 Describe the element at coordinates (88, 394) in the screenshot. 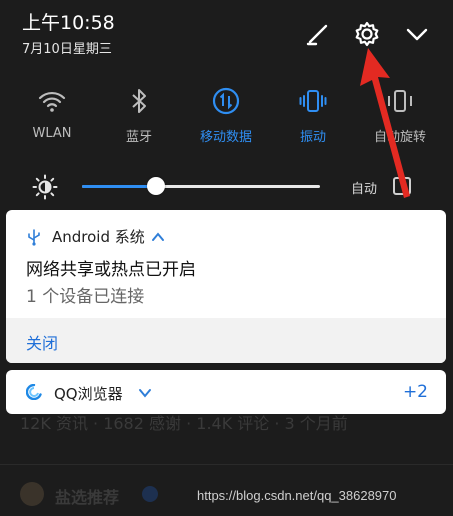

I see `notification-app-name: QQ浏览器` at that location.